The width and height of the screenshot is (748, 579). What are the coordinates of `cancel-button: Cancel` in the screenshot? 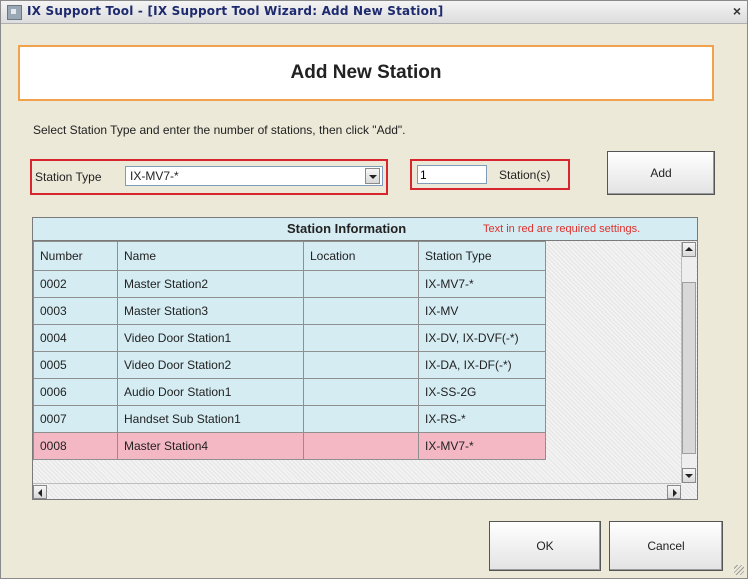 It's located at (666, 546).